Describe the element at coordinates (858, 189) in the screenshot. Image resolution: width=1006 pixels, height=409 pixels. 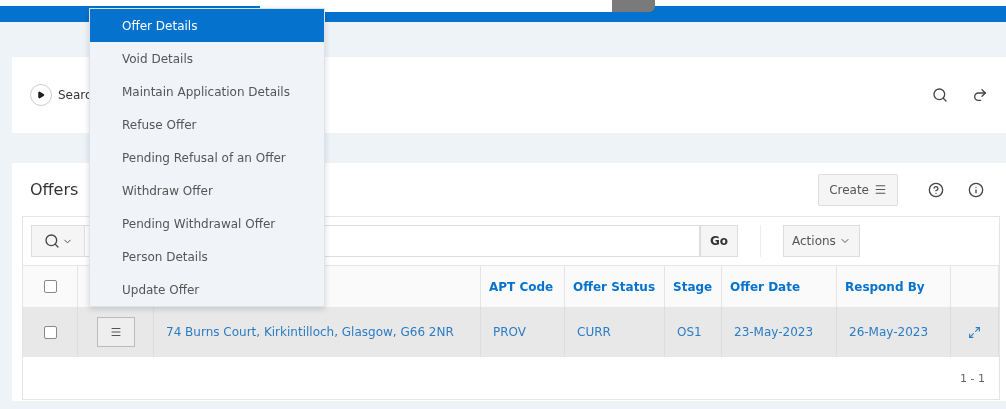
I see `create-button: Create` at that location.